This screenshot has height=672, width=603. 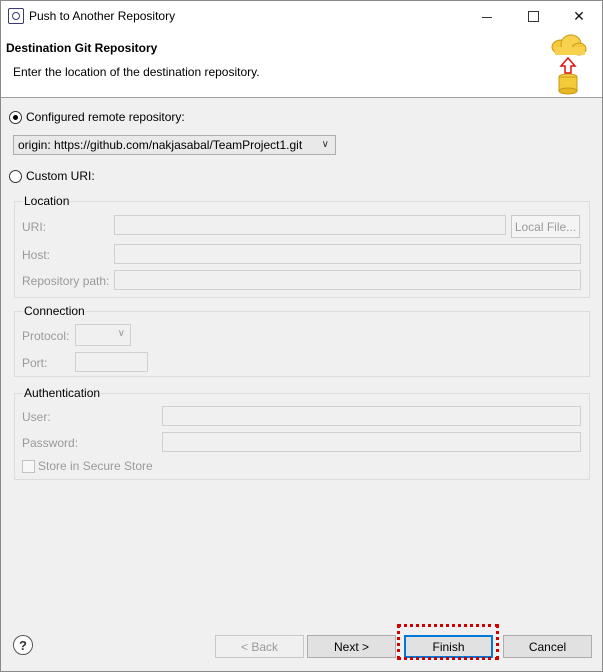 What do you see at coordinates (95, 466) in the screenshot?
I see `store-secure-label: Store in Secure Store` at bounding box center [95, 466].